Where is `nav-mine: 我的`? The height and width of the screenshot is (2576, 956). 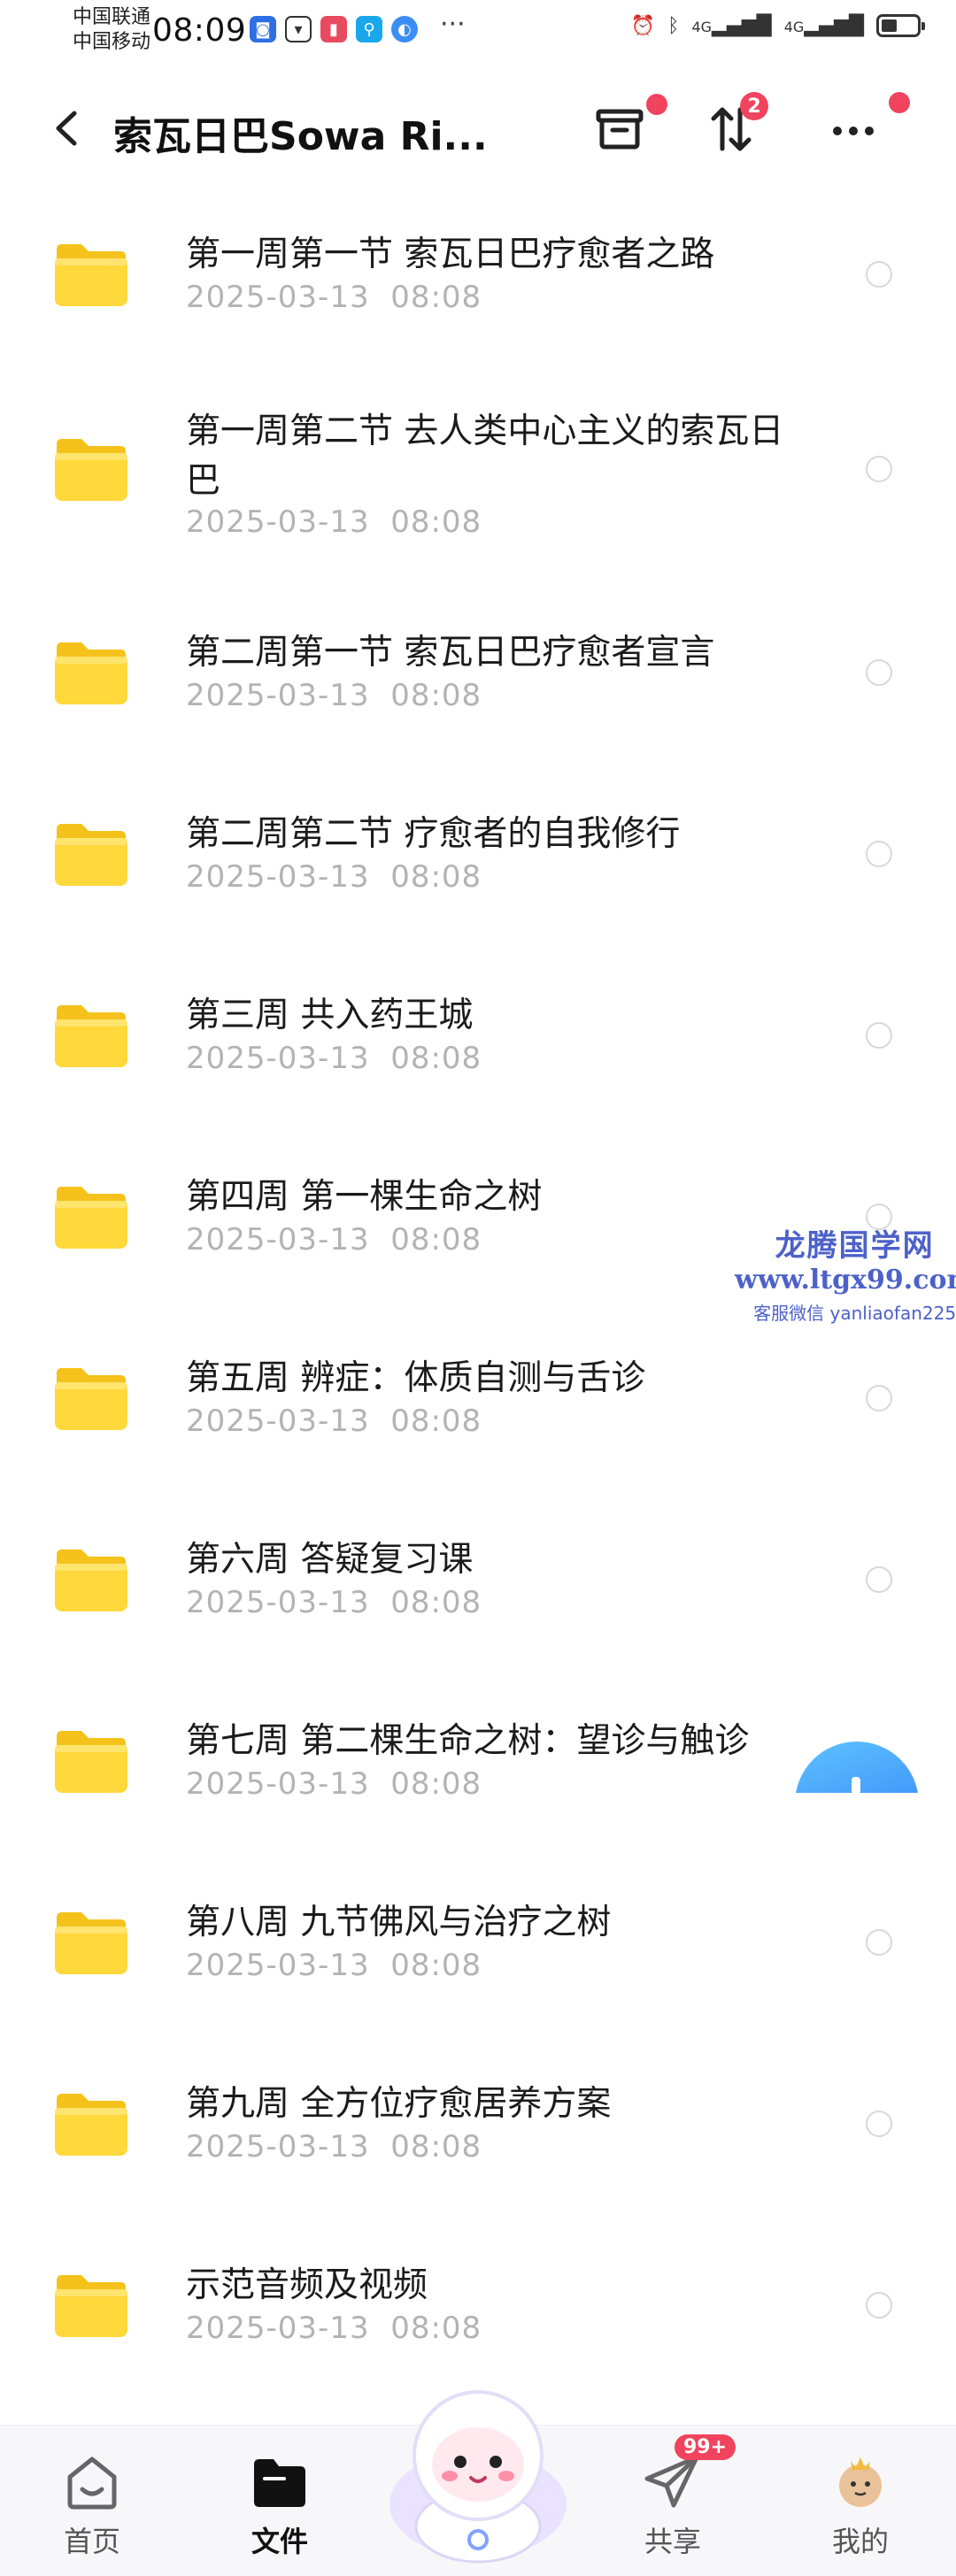 nav-mine: 我的 is located at coordinates (860, 2506).